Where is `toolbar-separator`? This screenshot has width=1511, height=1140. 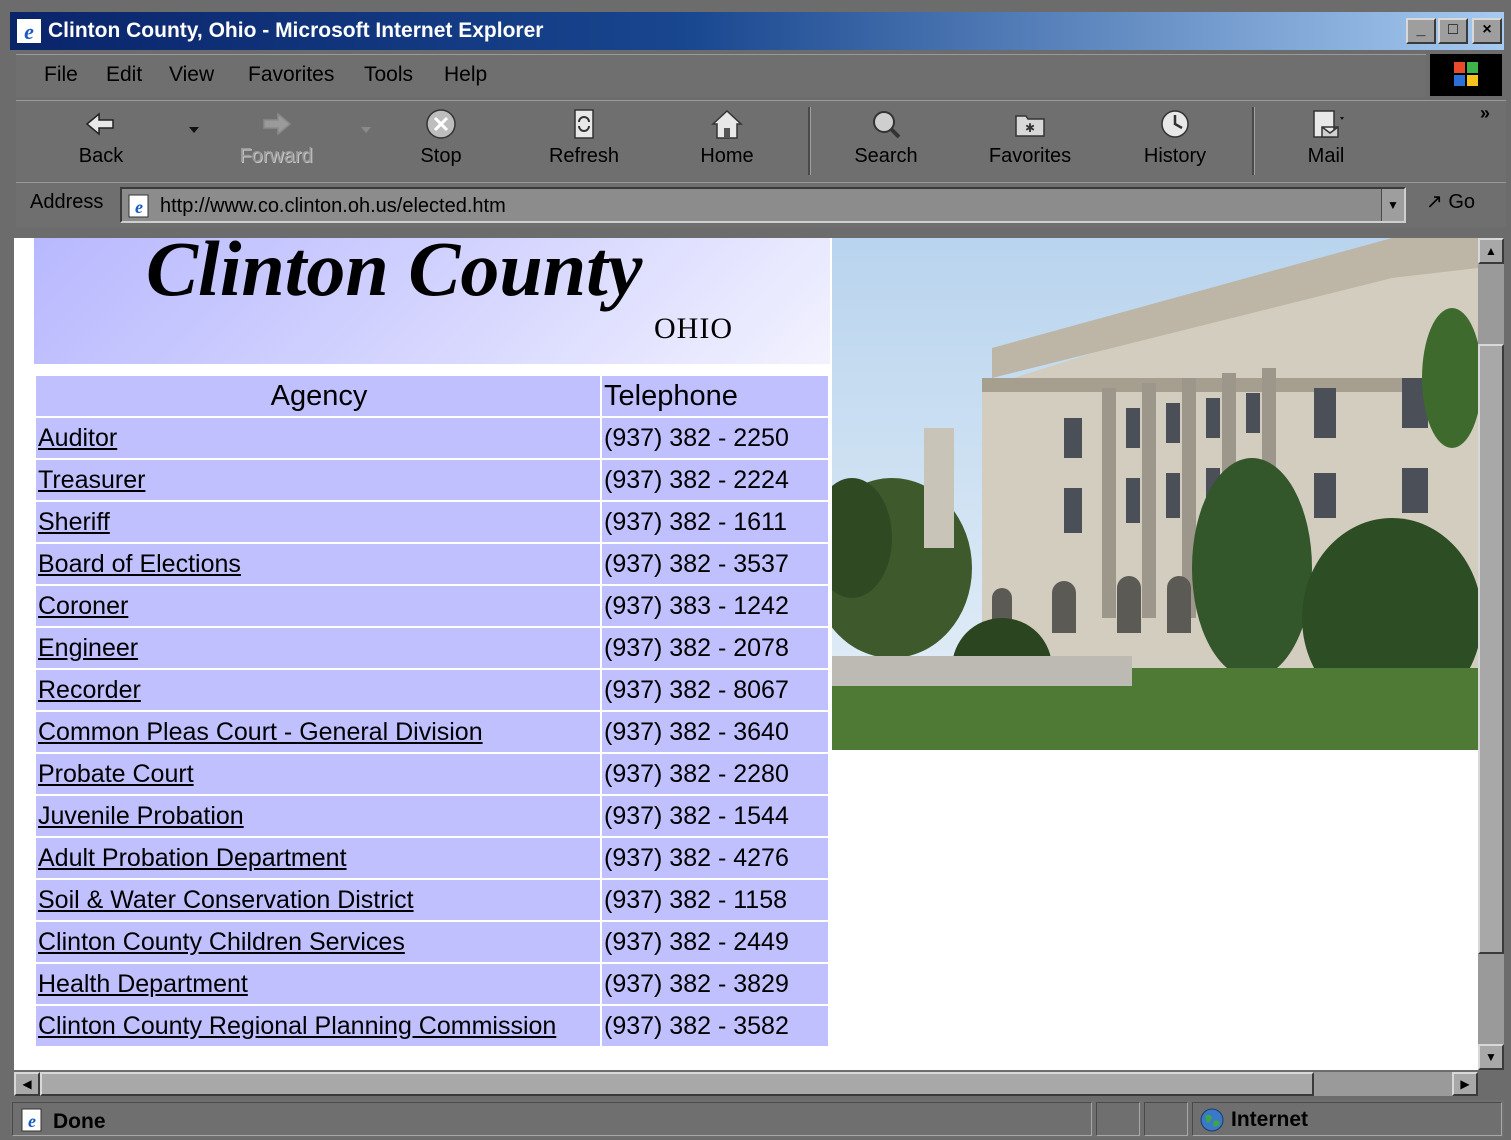 toolbar-separator is located at coordinates (809, 141).